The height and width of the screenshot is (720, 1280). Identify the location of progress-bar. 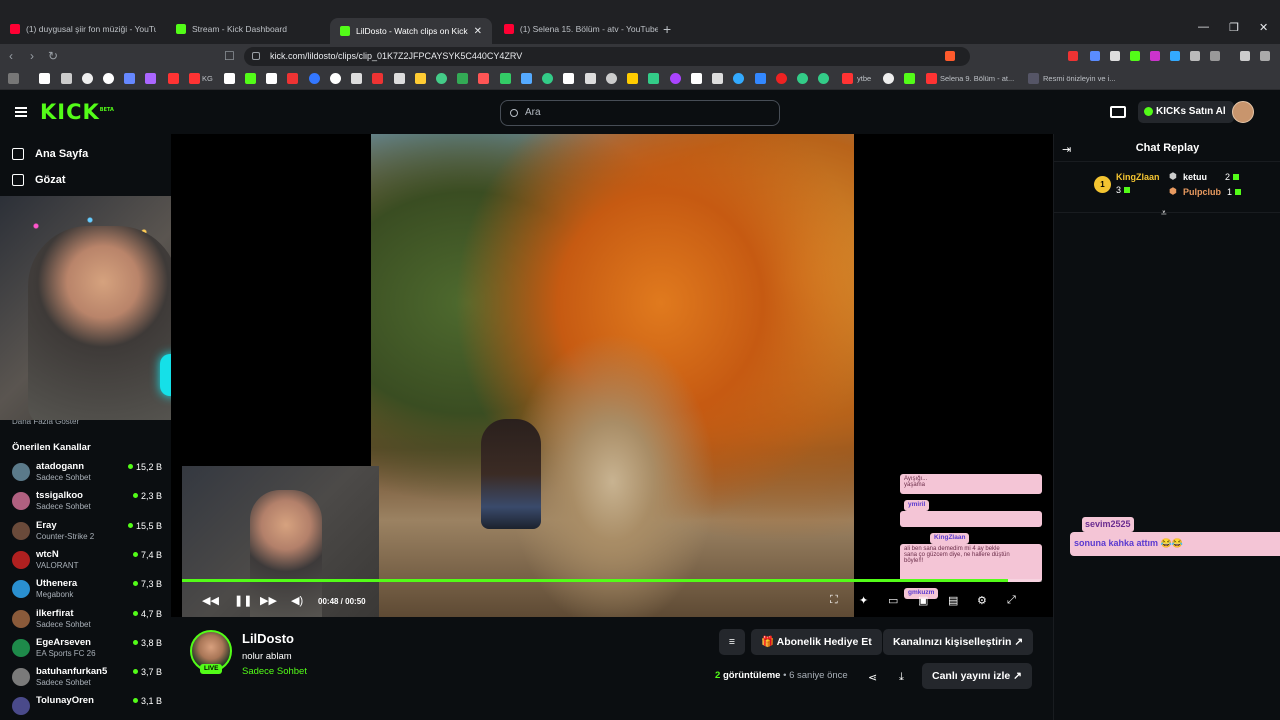
(612, 580).